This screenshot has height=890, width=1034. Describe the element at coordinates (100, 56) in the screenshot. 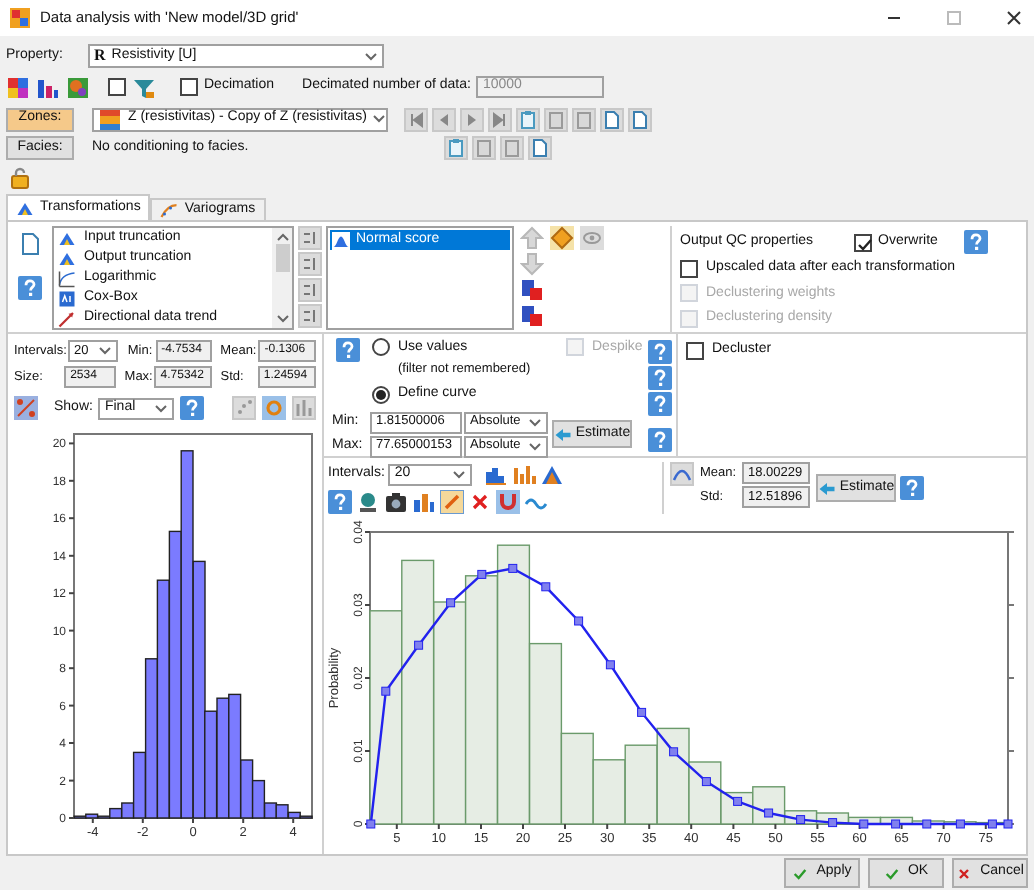

I see `type-letter: R` at that location.